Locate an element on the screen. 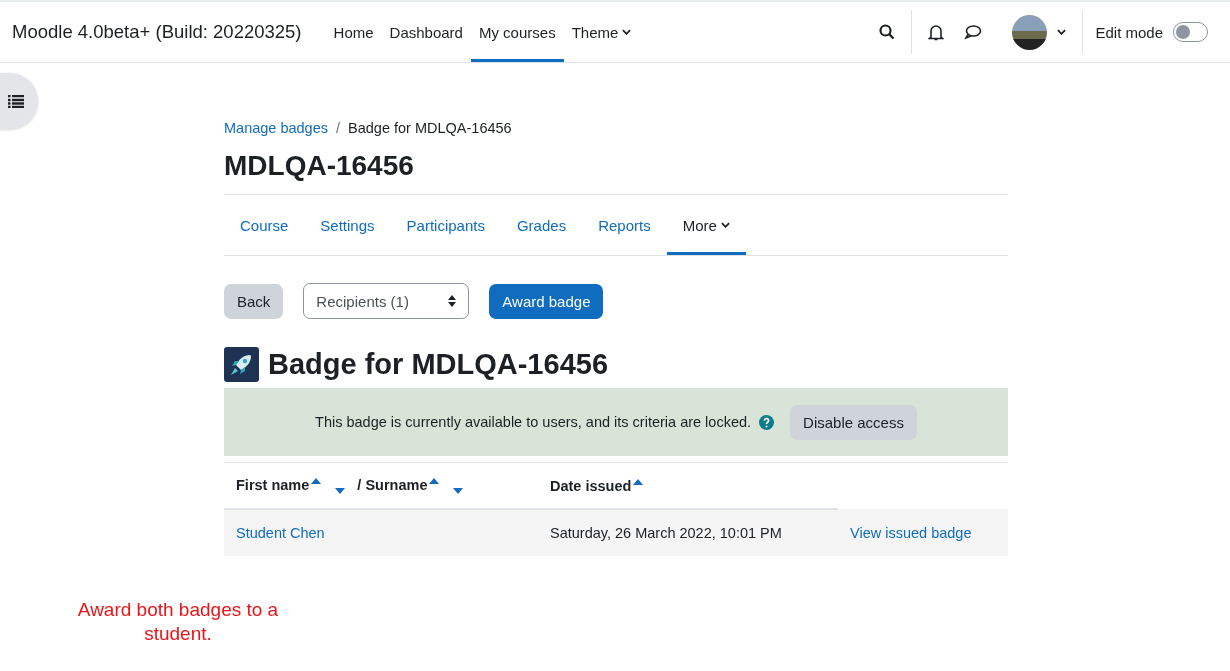 The width and height of the screenshot is (1230, 671). help-icon is located at coordinates (767, 422).